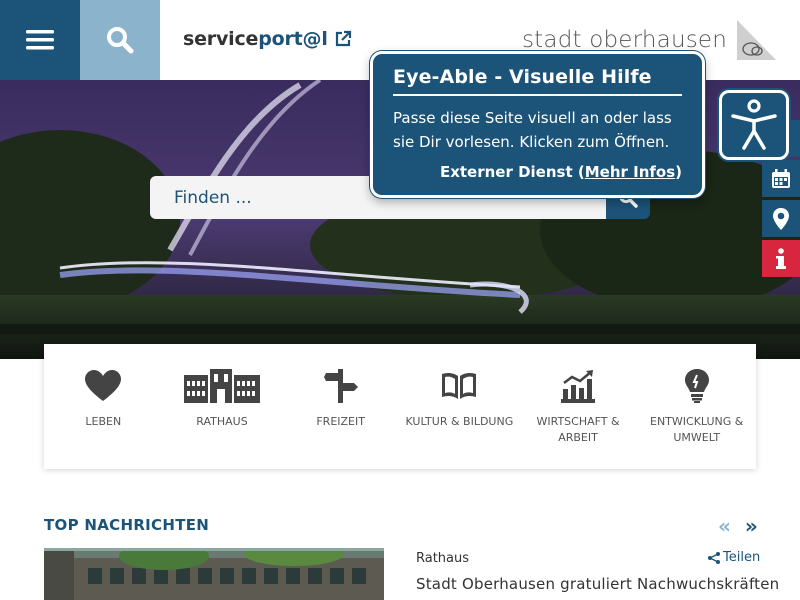 Image resolution: width=800 pixels, height=600 pixels. I want to click on serviceportal-link: serviceport@l, so click(267, 39).